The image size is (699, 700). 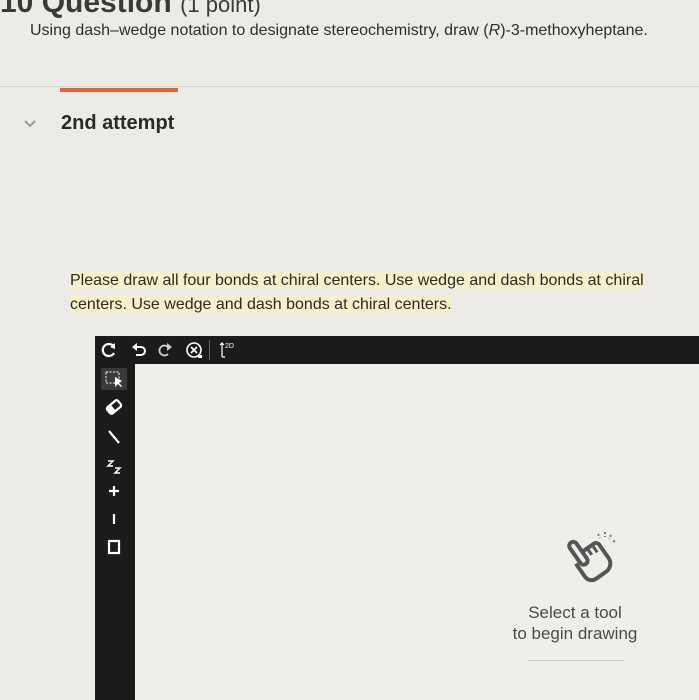 I want to click on zoom-icon, so click(x=194, y=350).